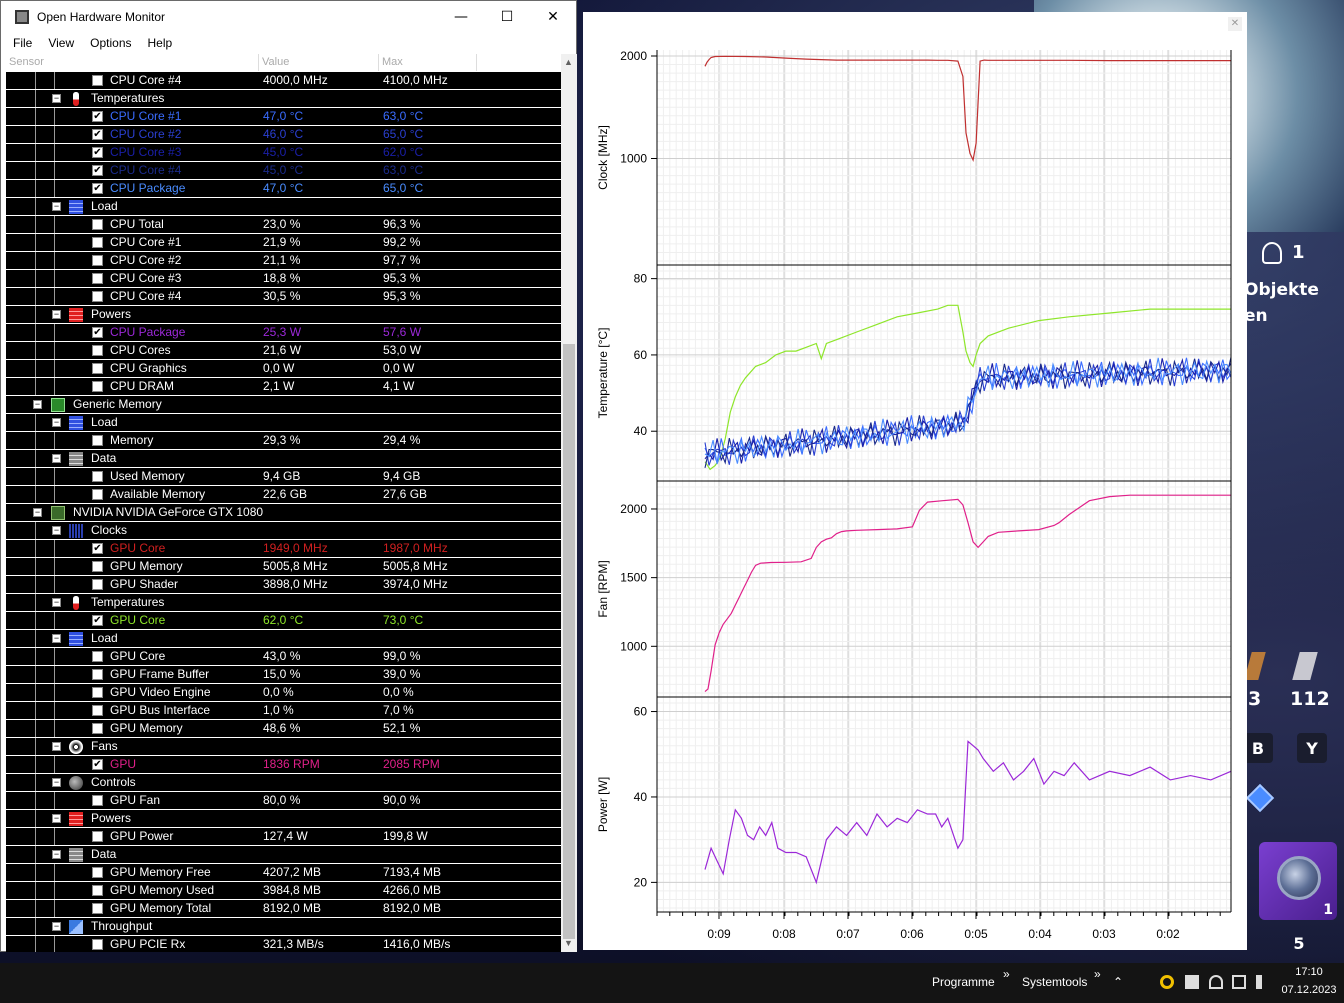 The width and height of the screenshot is (1344, 1003). Describe the element at coordinates (507, 17) in the screenshot. I see `maximize-button: ☐` at that location.